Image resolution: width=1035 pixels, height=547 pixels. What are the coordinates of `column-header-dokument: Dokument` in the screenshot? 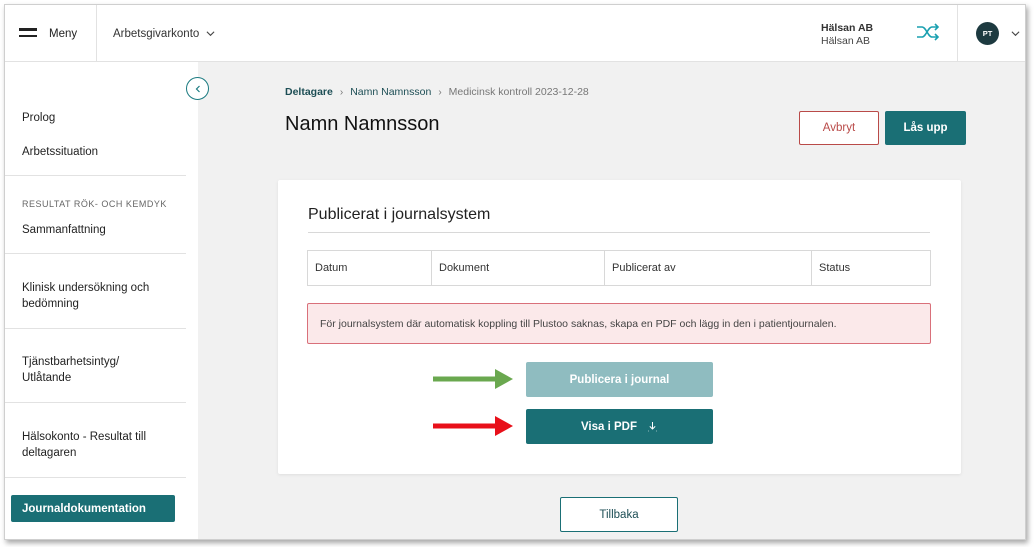 It's located at (518, 268).